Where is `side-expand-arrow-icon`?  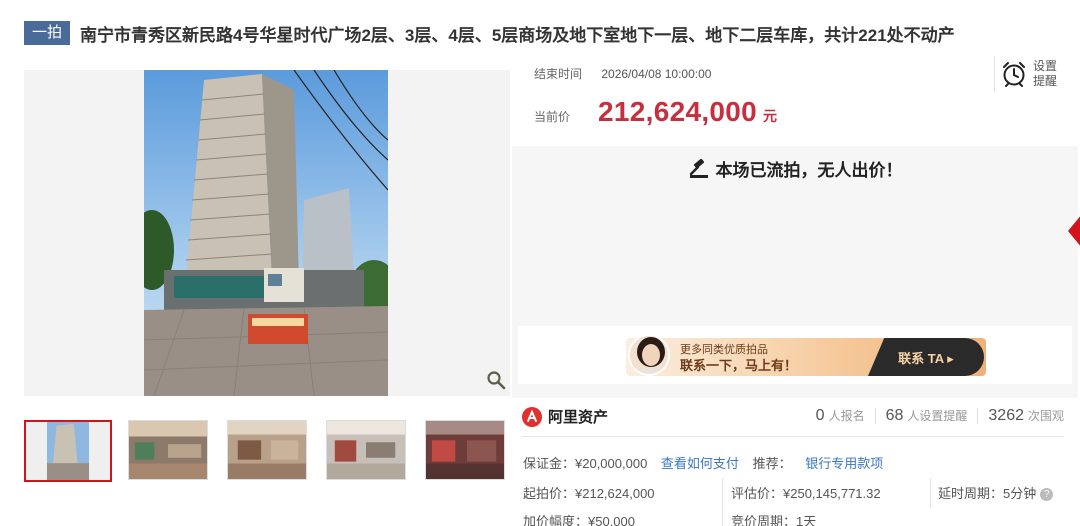
side-expand-arrow-icon is located at coordinates (1074, 231).